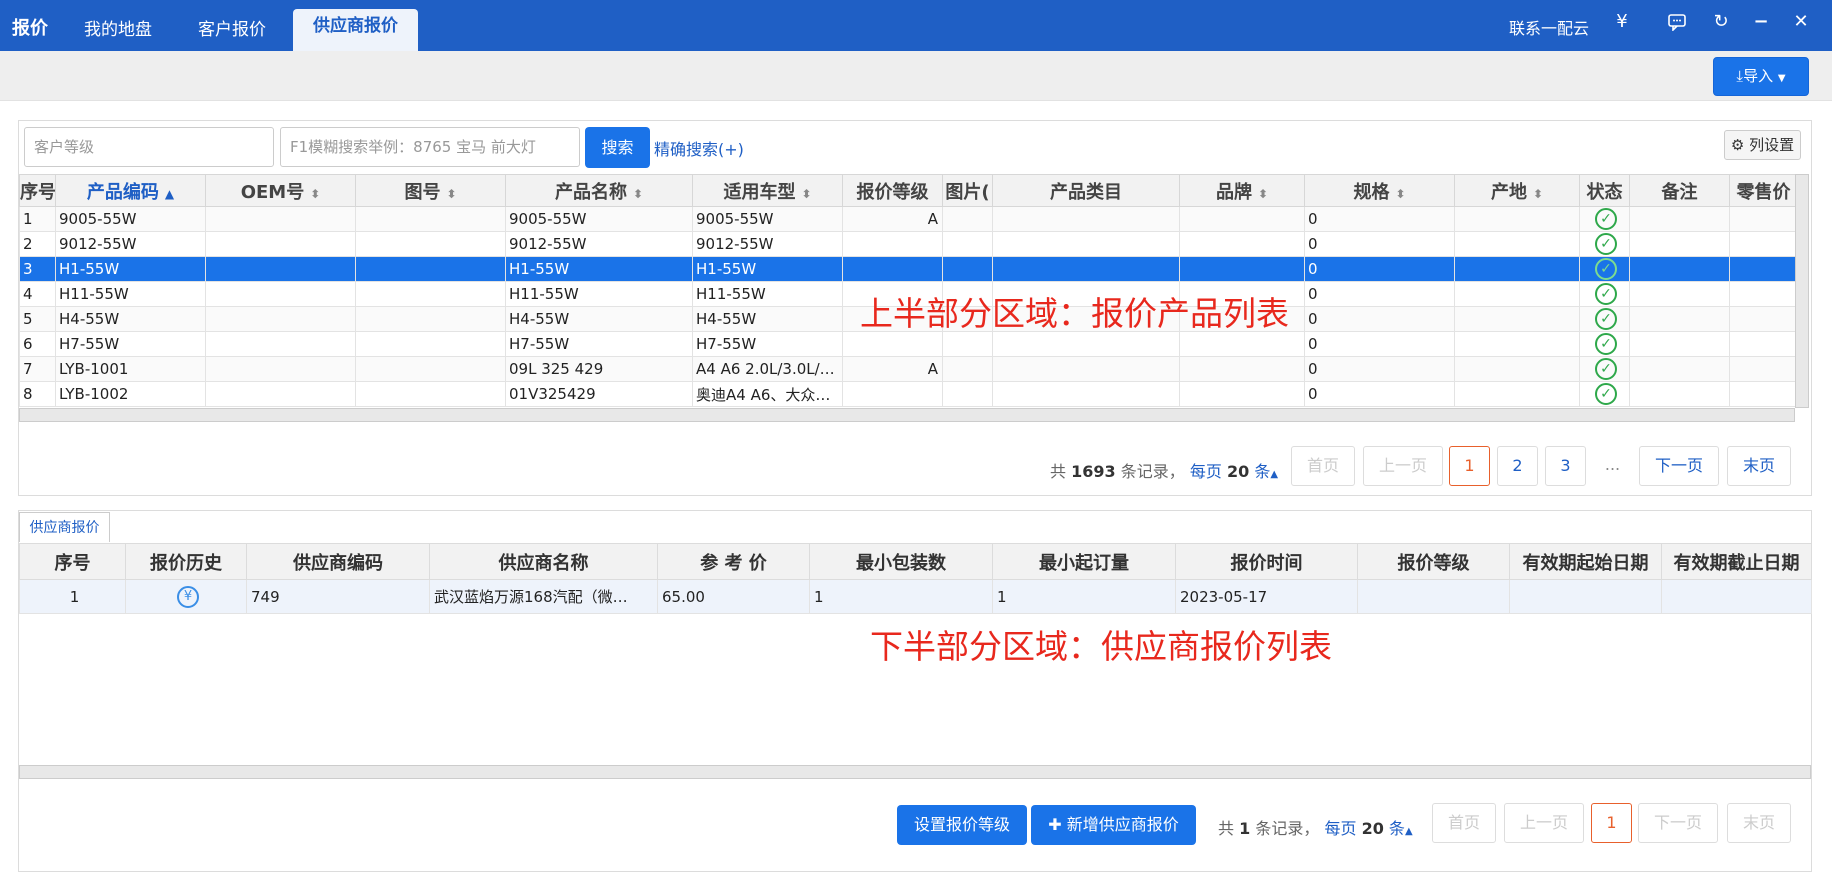  What do you see at coordinates (130, 190) in the screenshot?
I see `col-header-sortable: 产品编码 ▲` at bounding box center [130, 190].